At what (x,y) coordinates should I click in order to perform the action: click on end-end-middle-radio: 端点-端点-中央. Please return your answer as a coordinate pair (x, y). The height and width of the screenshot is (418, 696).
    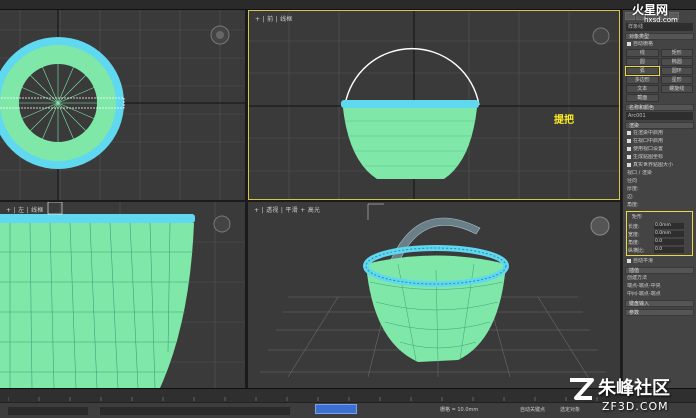
    Looking at the image, I should click on (659, 286).